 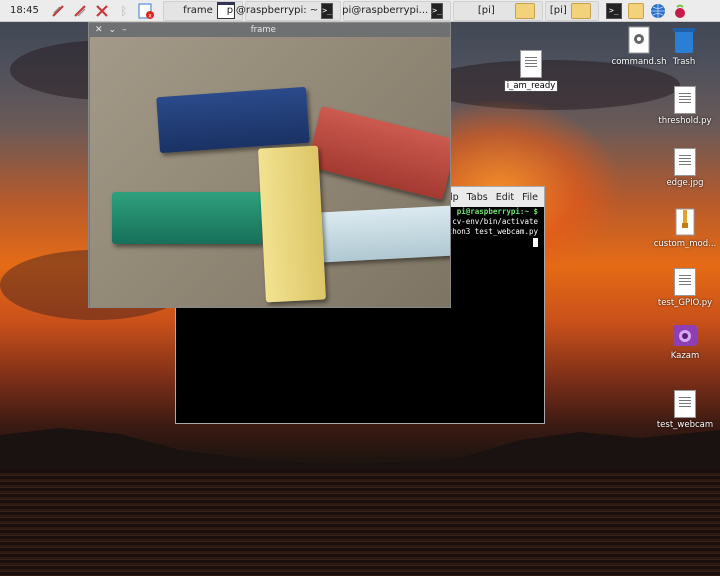 I want to click on launcher-browser-icon, so click(x=658, y=11).